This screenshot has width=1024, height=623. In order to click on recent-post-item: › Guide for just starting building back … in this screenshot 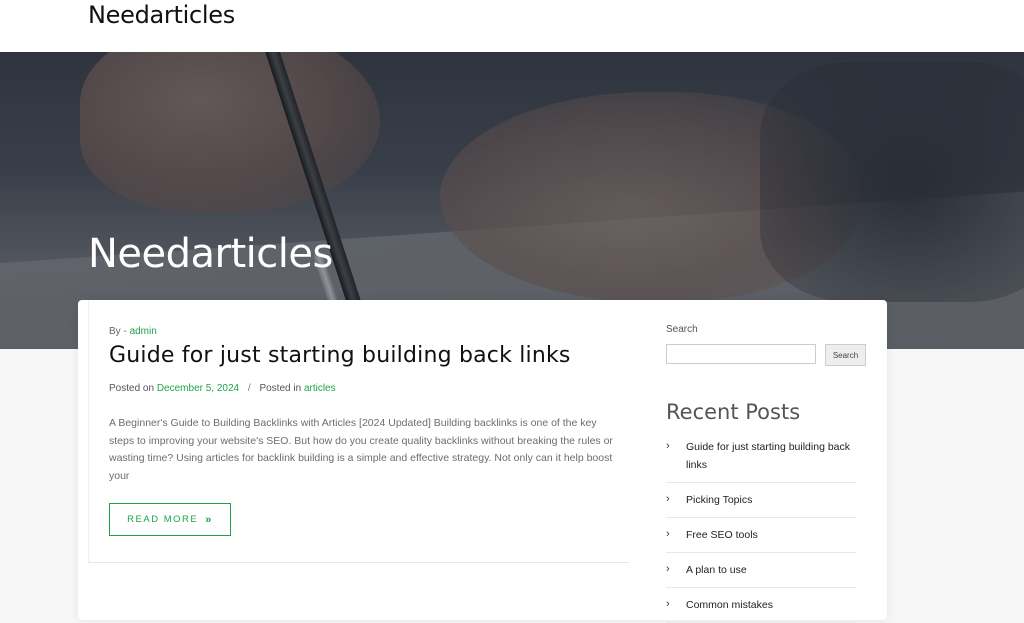, I will do `click(761, 460)`.